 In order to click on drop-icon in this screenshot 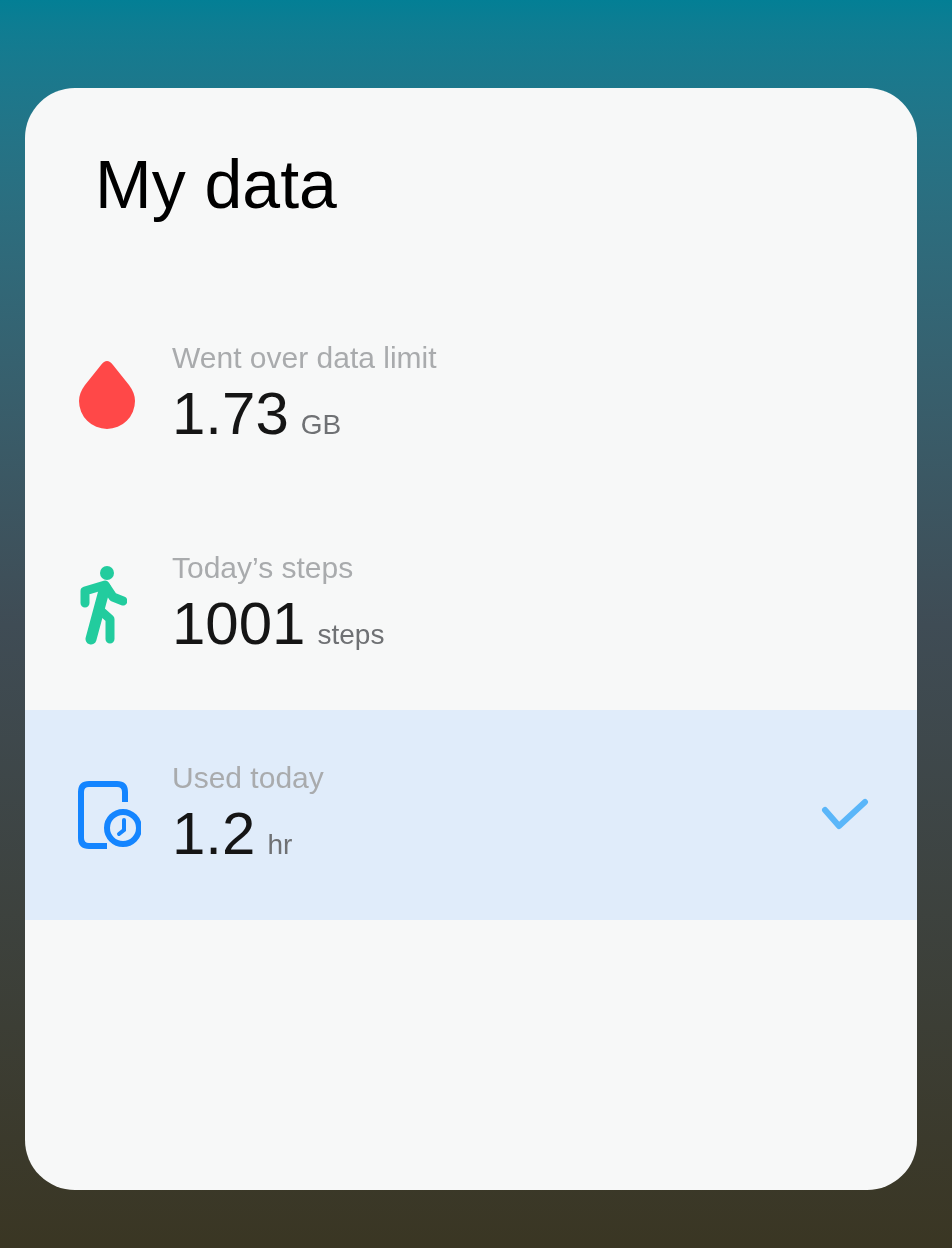, I will do `click(107, 395)`.